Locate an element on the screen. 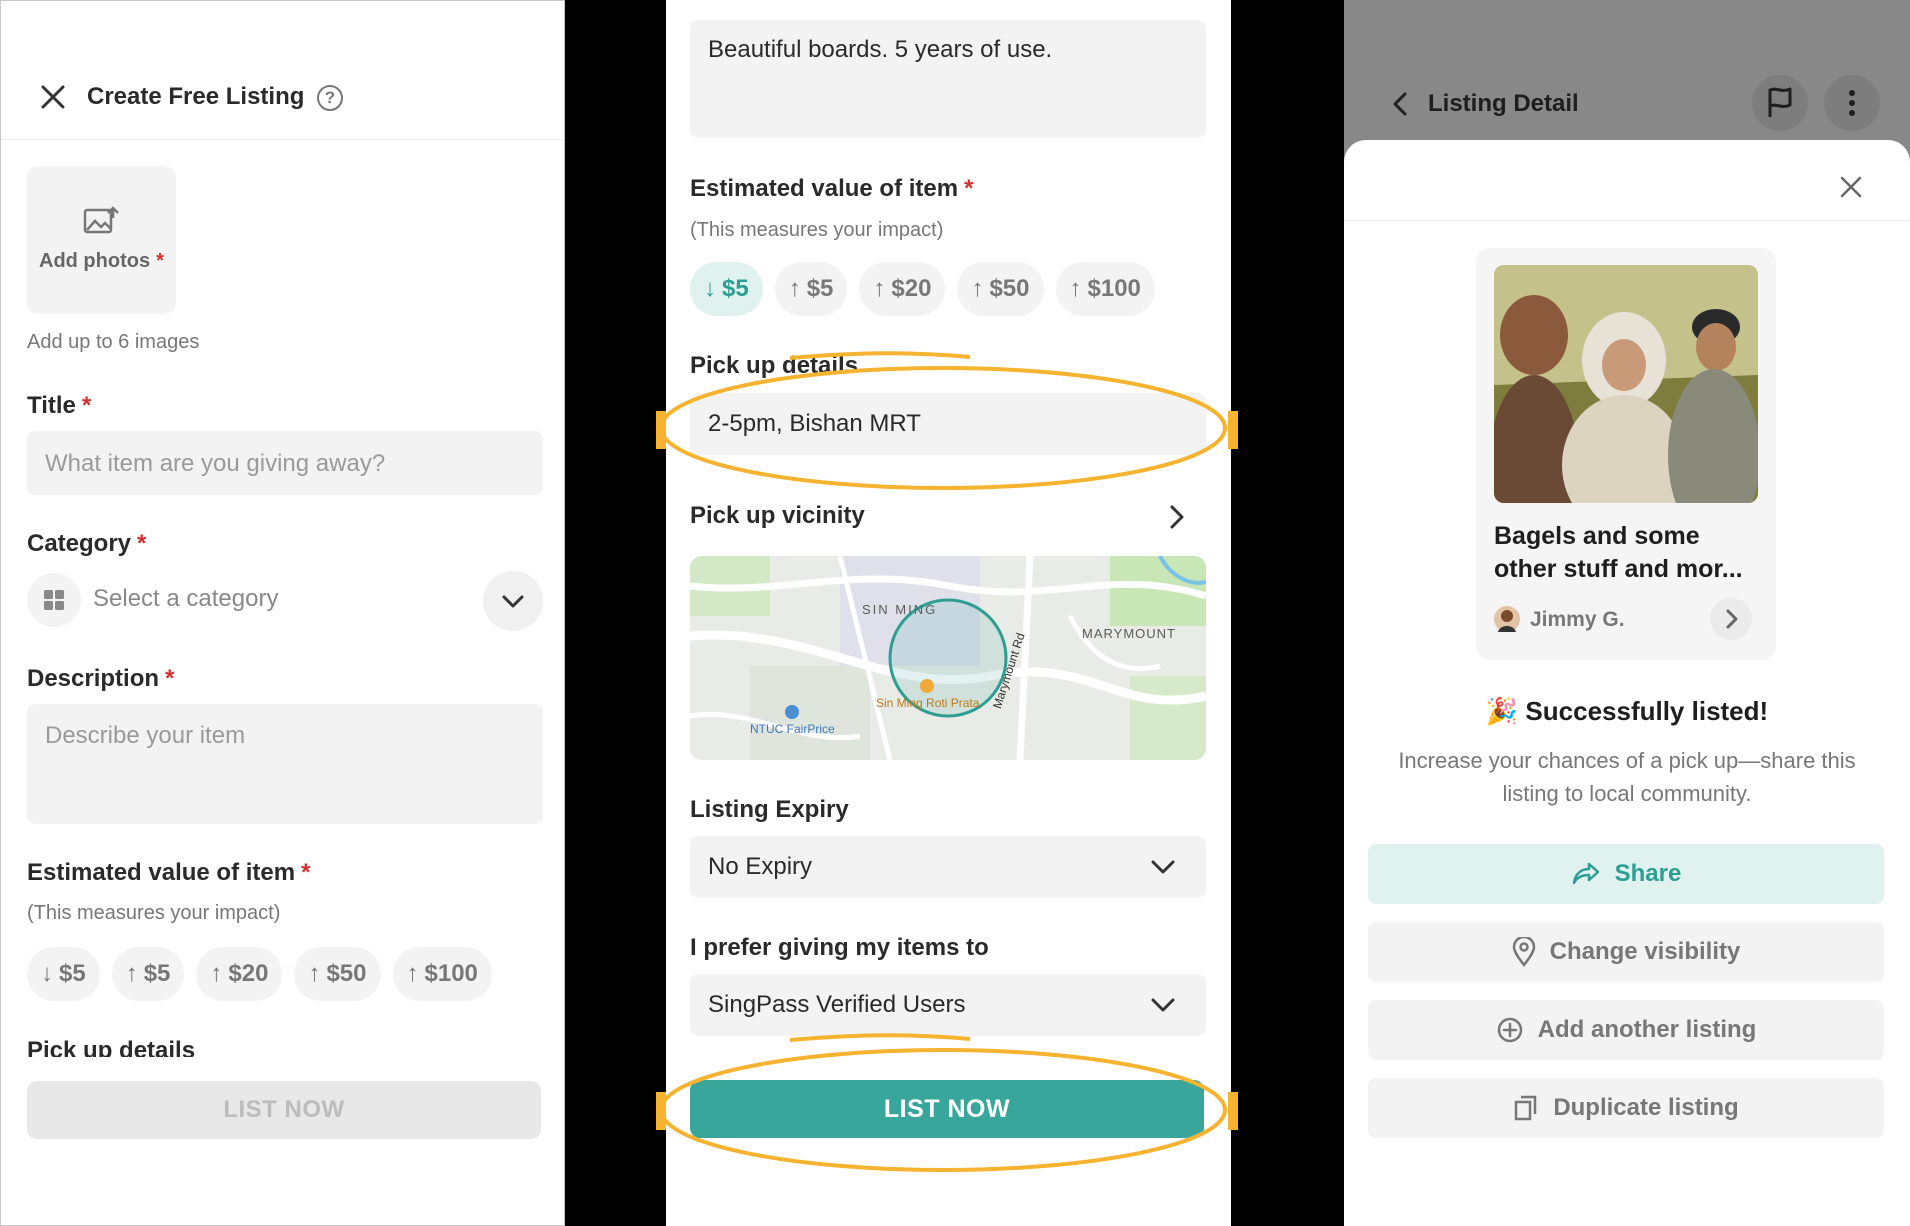  change-visibility-button: Change visibility is located at coordinates (1626, 952).